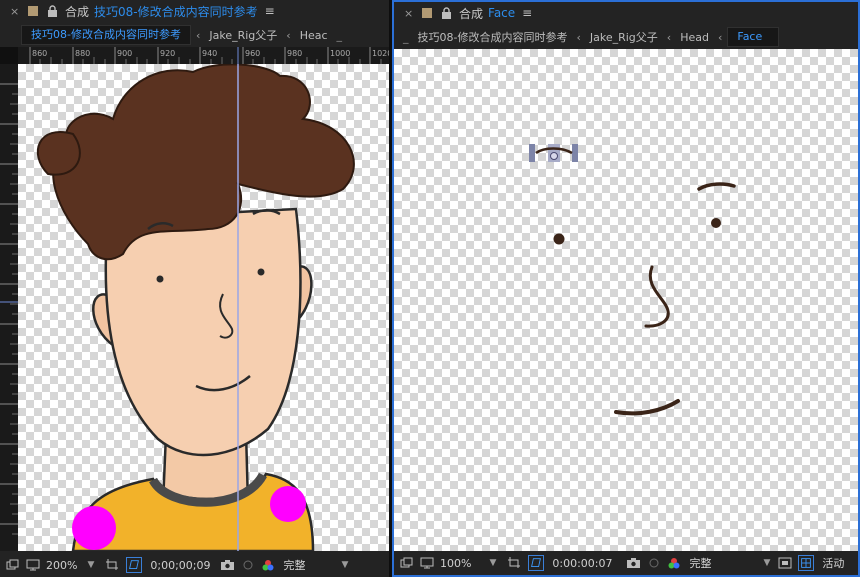 The width and height of the screenshot is (860, 577). I want to click on viewer-toolbar: 200% ▼ 0;00;00;09 完整 ▼, so click(194, 565).